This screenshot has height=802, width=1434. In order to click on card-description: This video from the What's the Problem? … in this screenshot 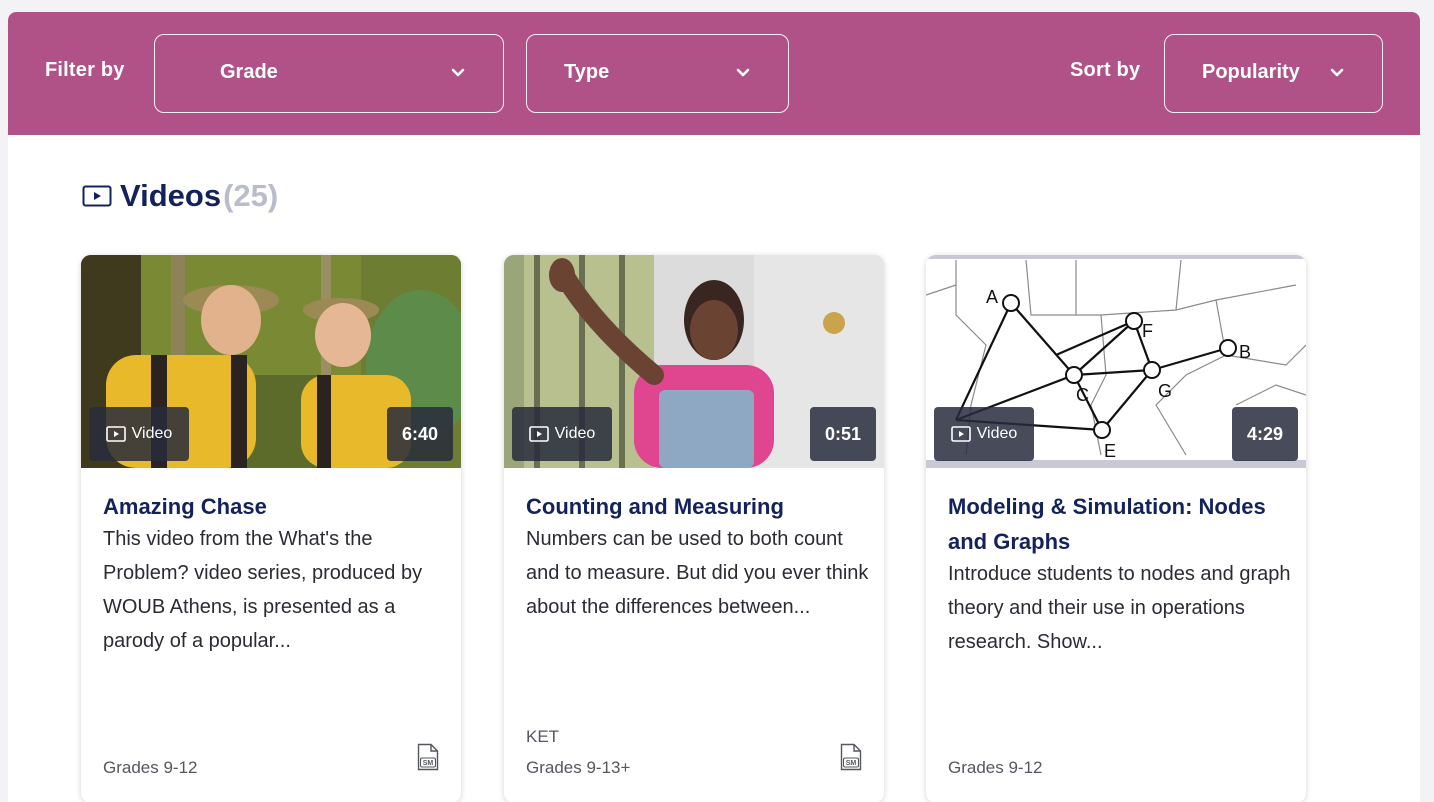, I will do `click(263, 590)`.